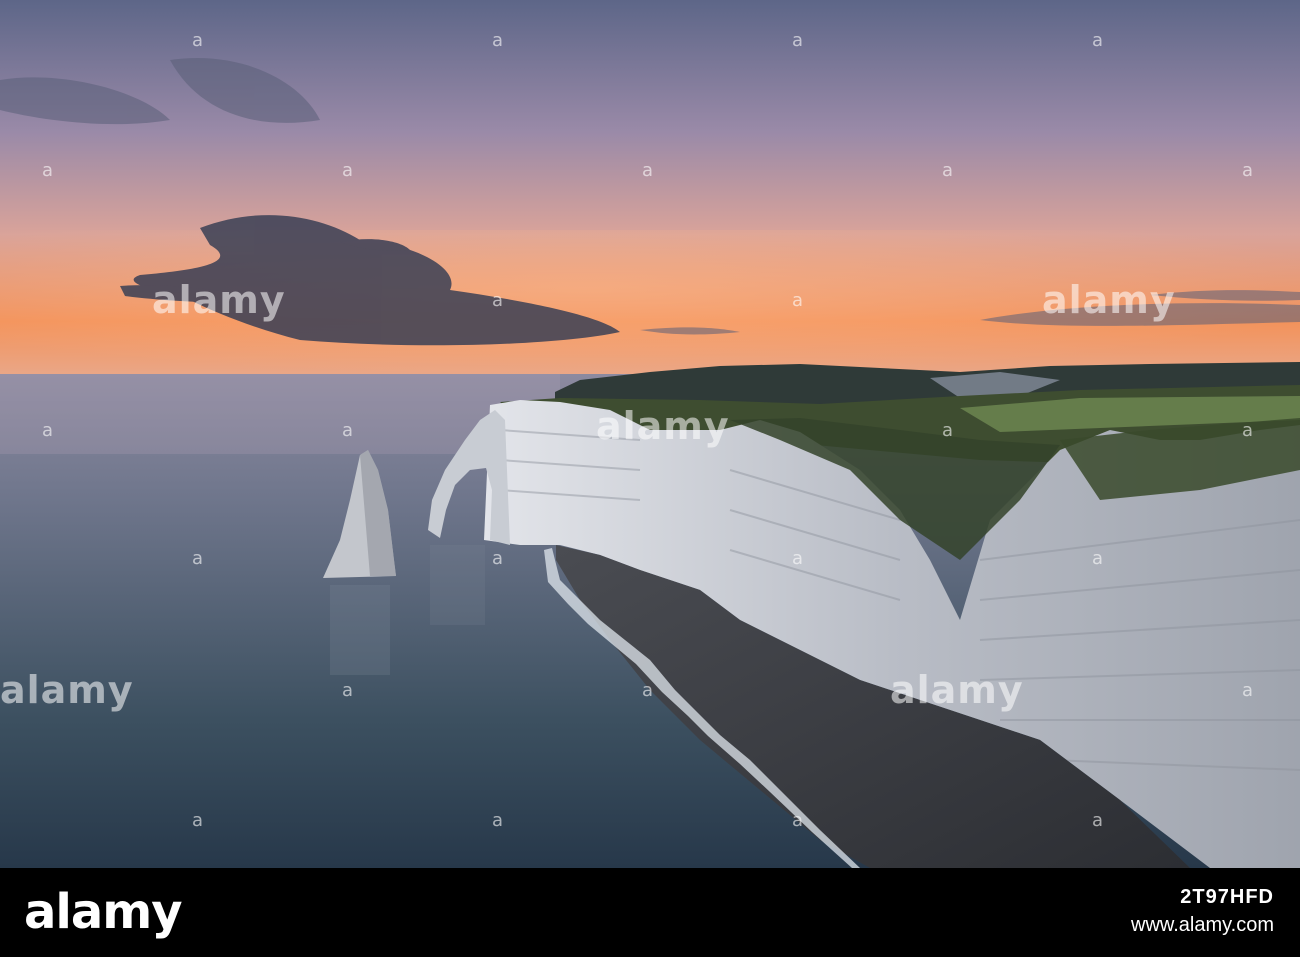  Describe the element at coordinates (1202, 912) in the screenshot. I see `footer-info: 2T97HFD www.alamy.com` at that location.